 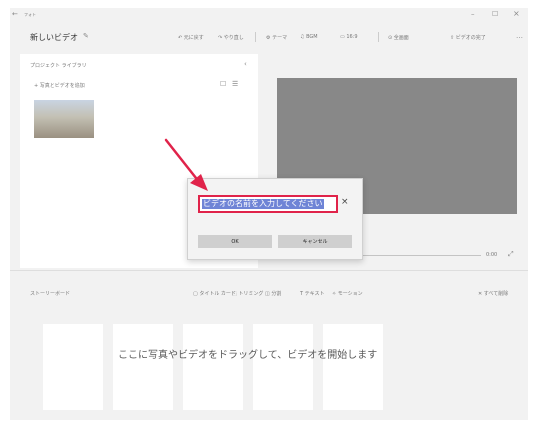 What do you see at coordinates (186, 164) in the screenshot?
I see `pointer-arrow-annotation` at bounding box center [186, 164].